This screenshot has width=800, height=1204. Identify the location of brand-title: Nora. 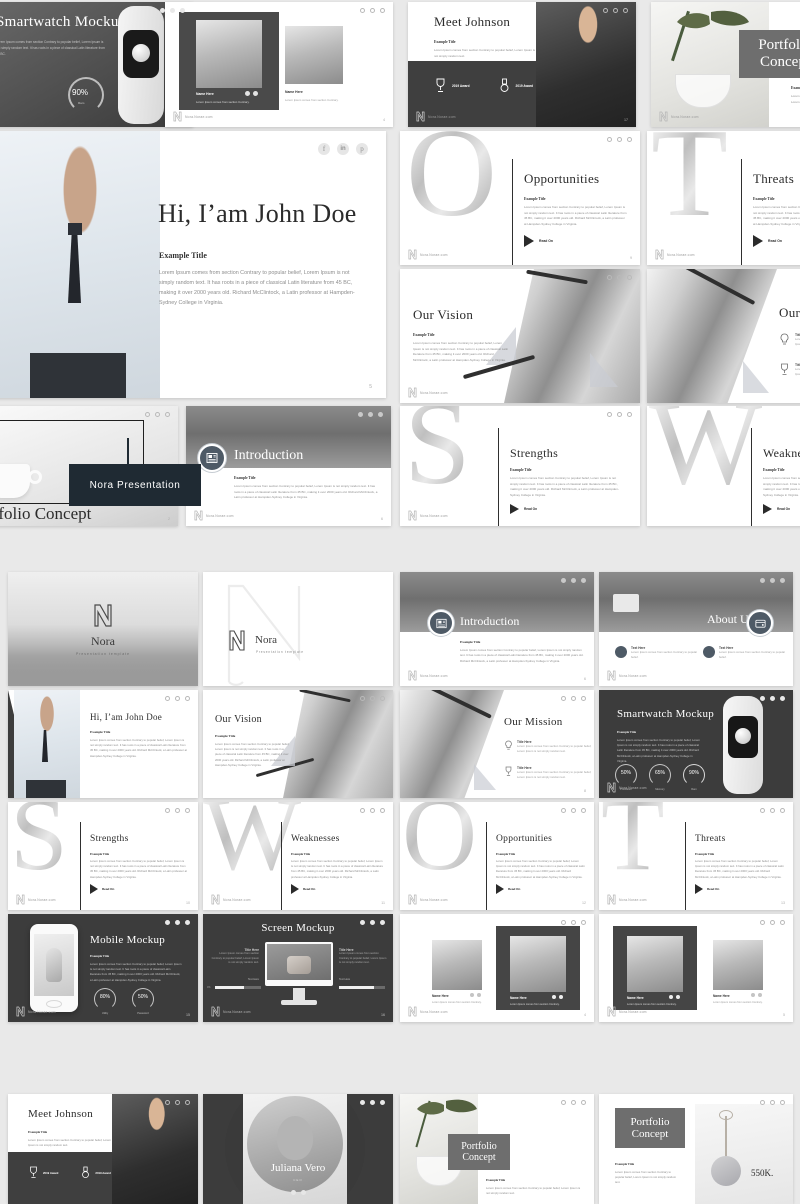
(103, 641).